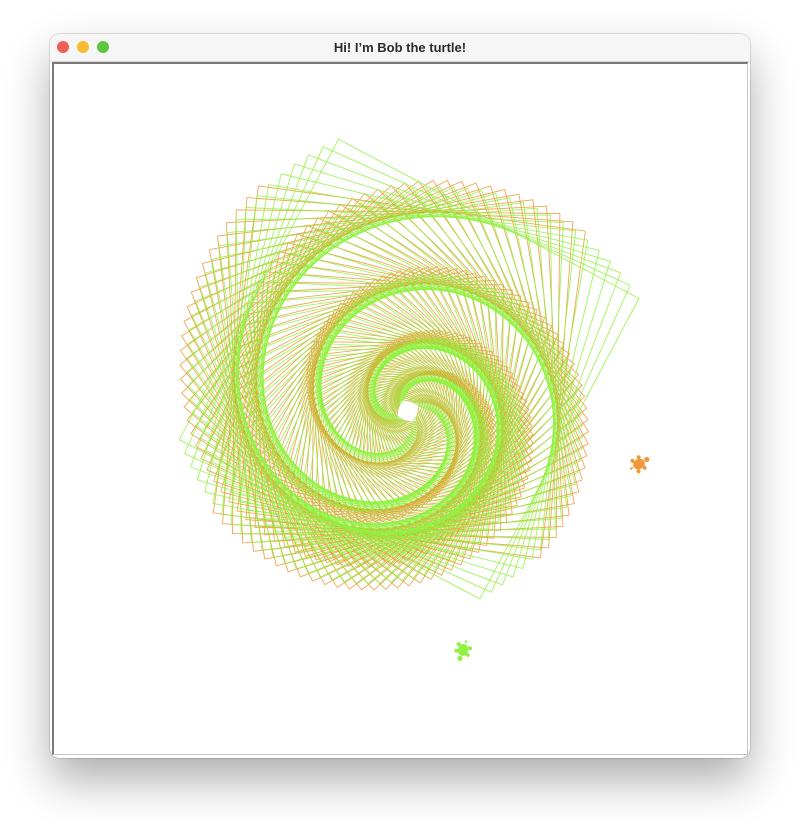 This screenshot has height=825, width=800. Describe the element at coordinates (463, 651) in the screenshot. I see `green-turtle-icon` at that location.